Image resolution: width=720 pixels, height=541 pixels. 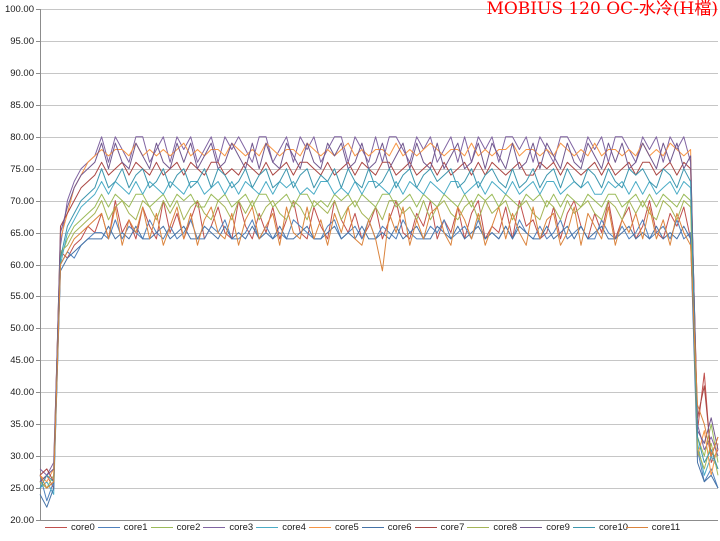 What do you see at coordinates (22, 488) in the screenshot?
I see `y-tick-label: 25.00` at bounding box center [22, 488].